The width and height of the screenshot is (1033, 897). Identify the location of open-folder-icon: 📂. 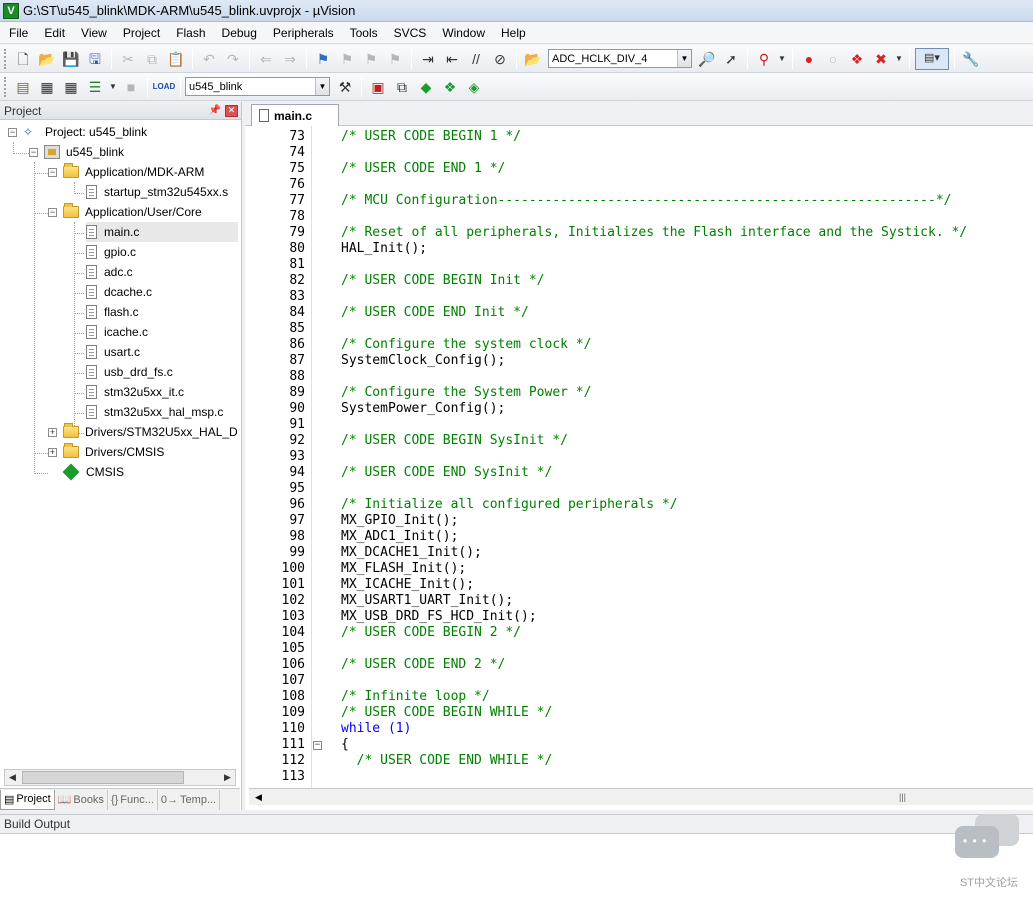
(47, 59).